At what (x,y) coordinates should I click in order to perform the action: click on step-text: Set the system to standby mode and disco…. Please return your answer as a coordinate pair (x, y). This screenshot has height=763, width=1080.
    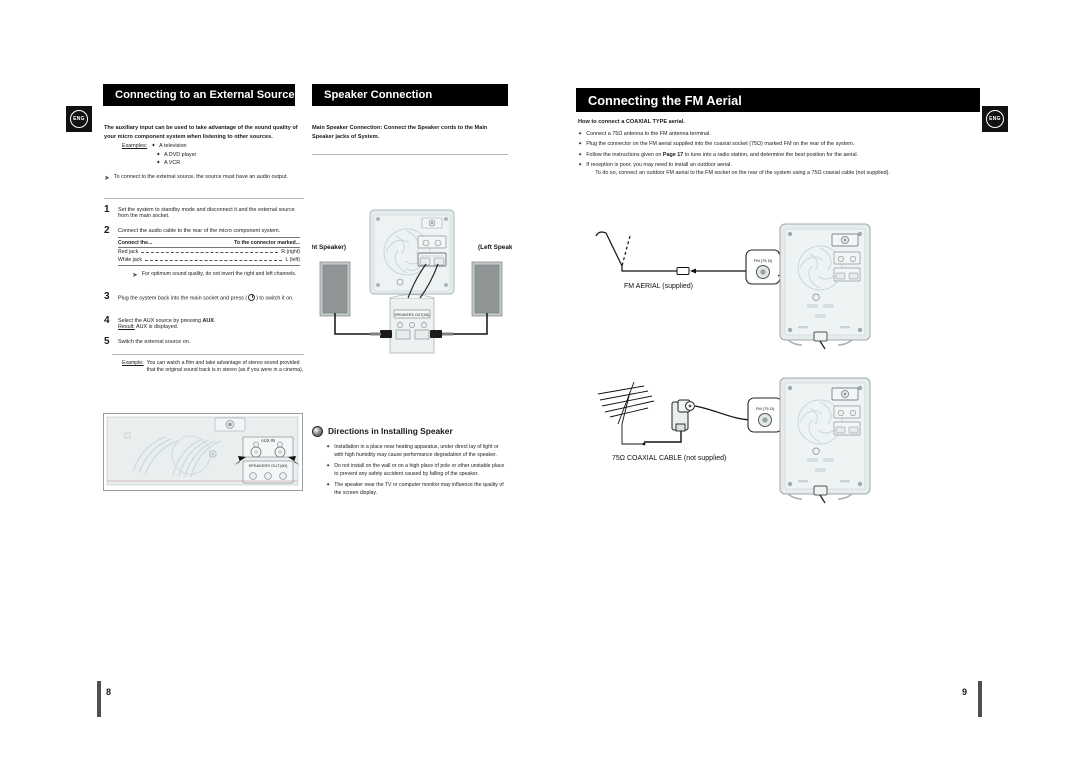
    Looking at the image, I should click on (206, 213).